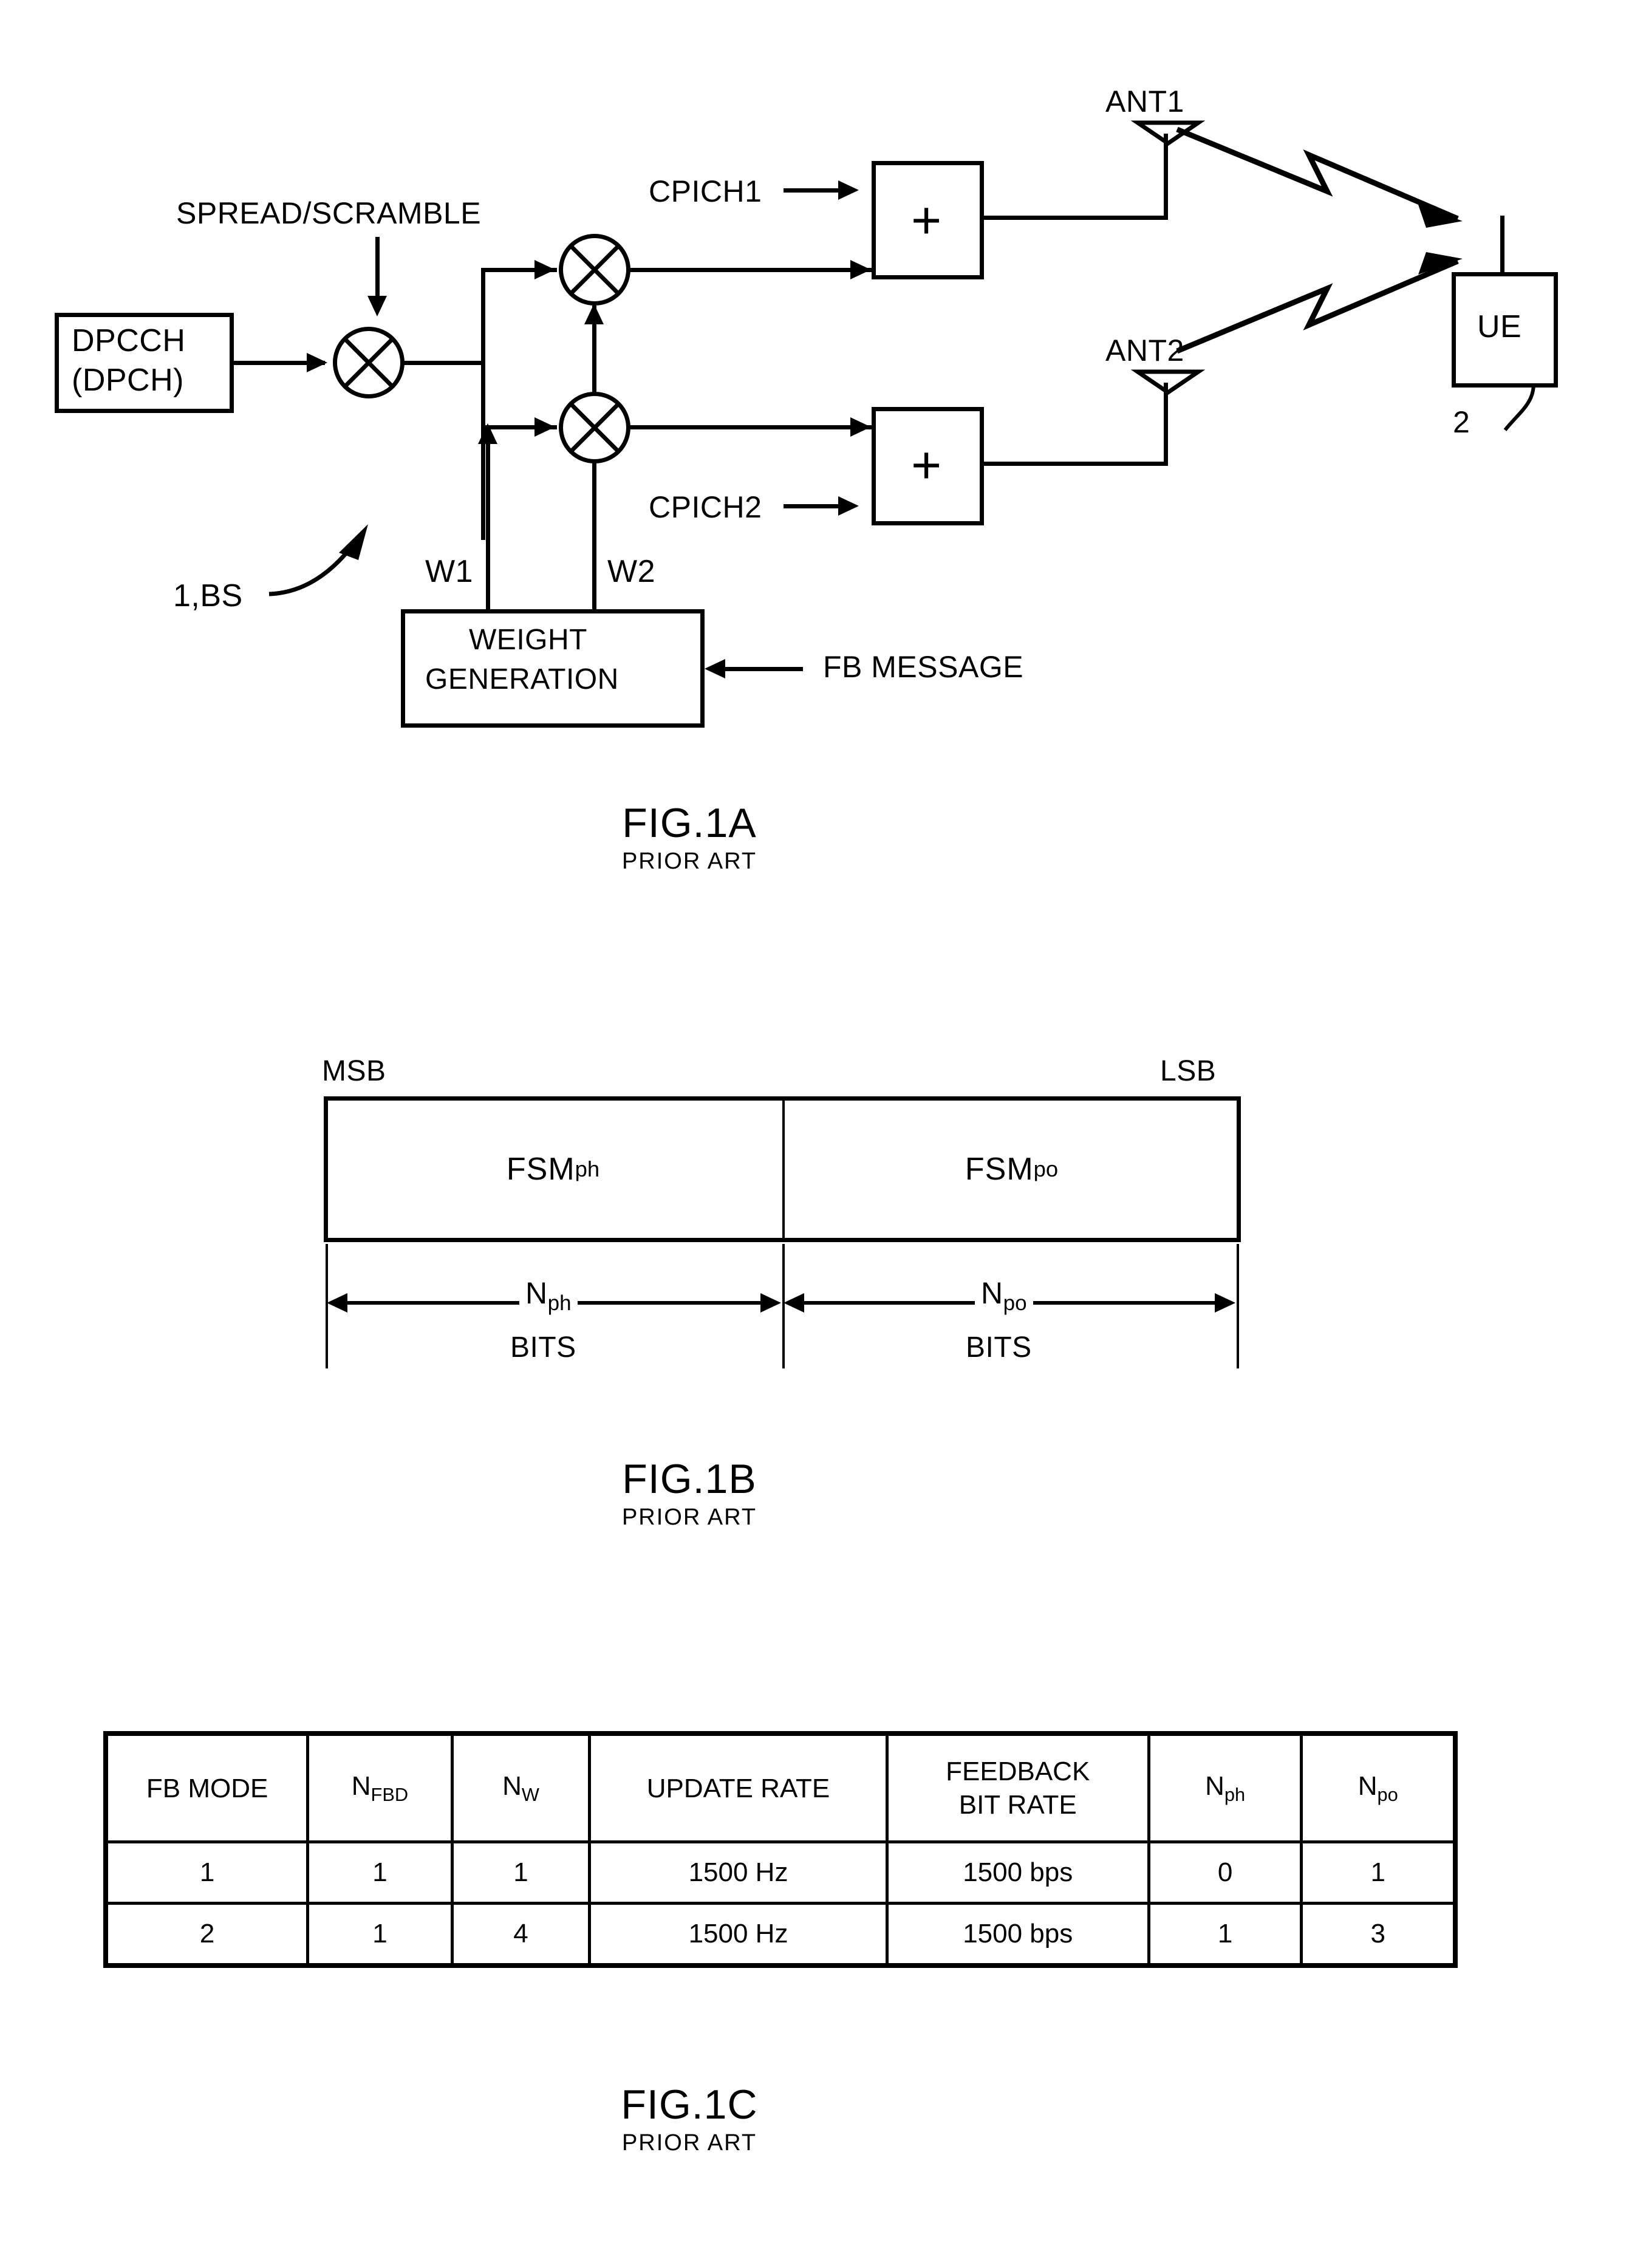  What do you see at coordinates (1461, 422) in the screenshot?
I see `ue-reference-number: 2` at bounding box center [1461, 422].